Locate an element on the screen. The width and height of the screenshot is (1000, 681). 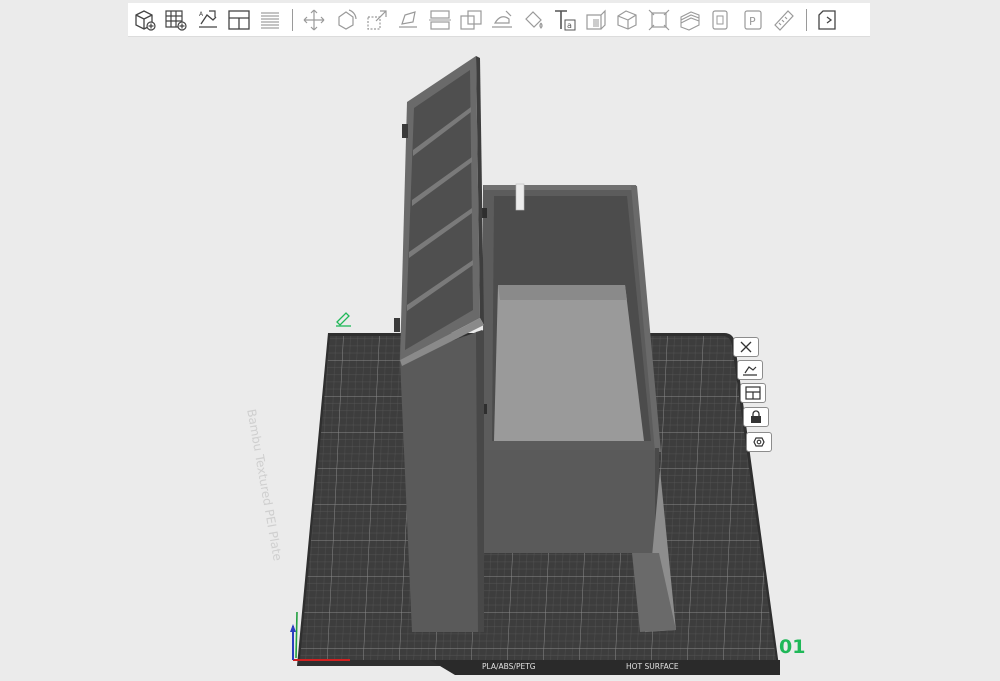
fuzzy-skin-icon is located at coordinates (659, 19).